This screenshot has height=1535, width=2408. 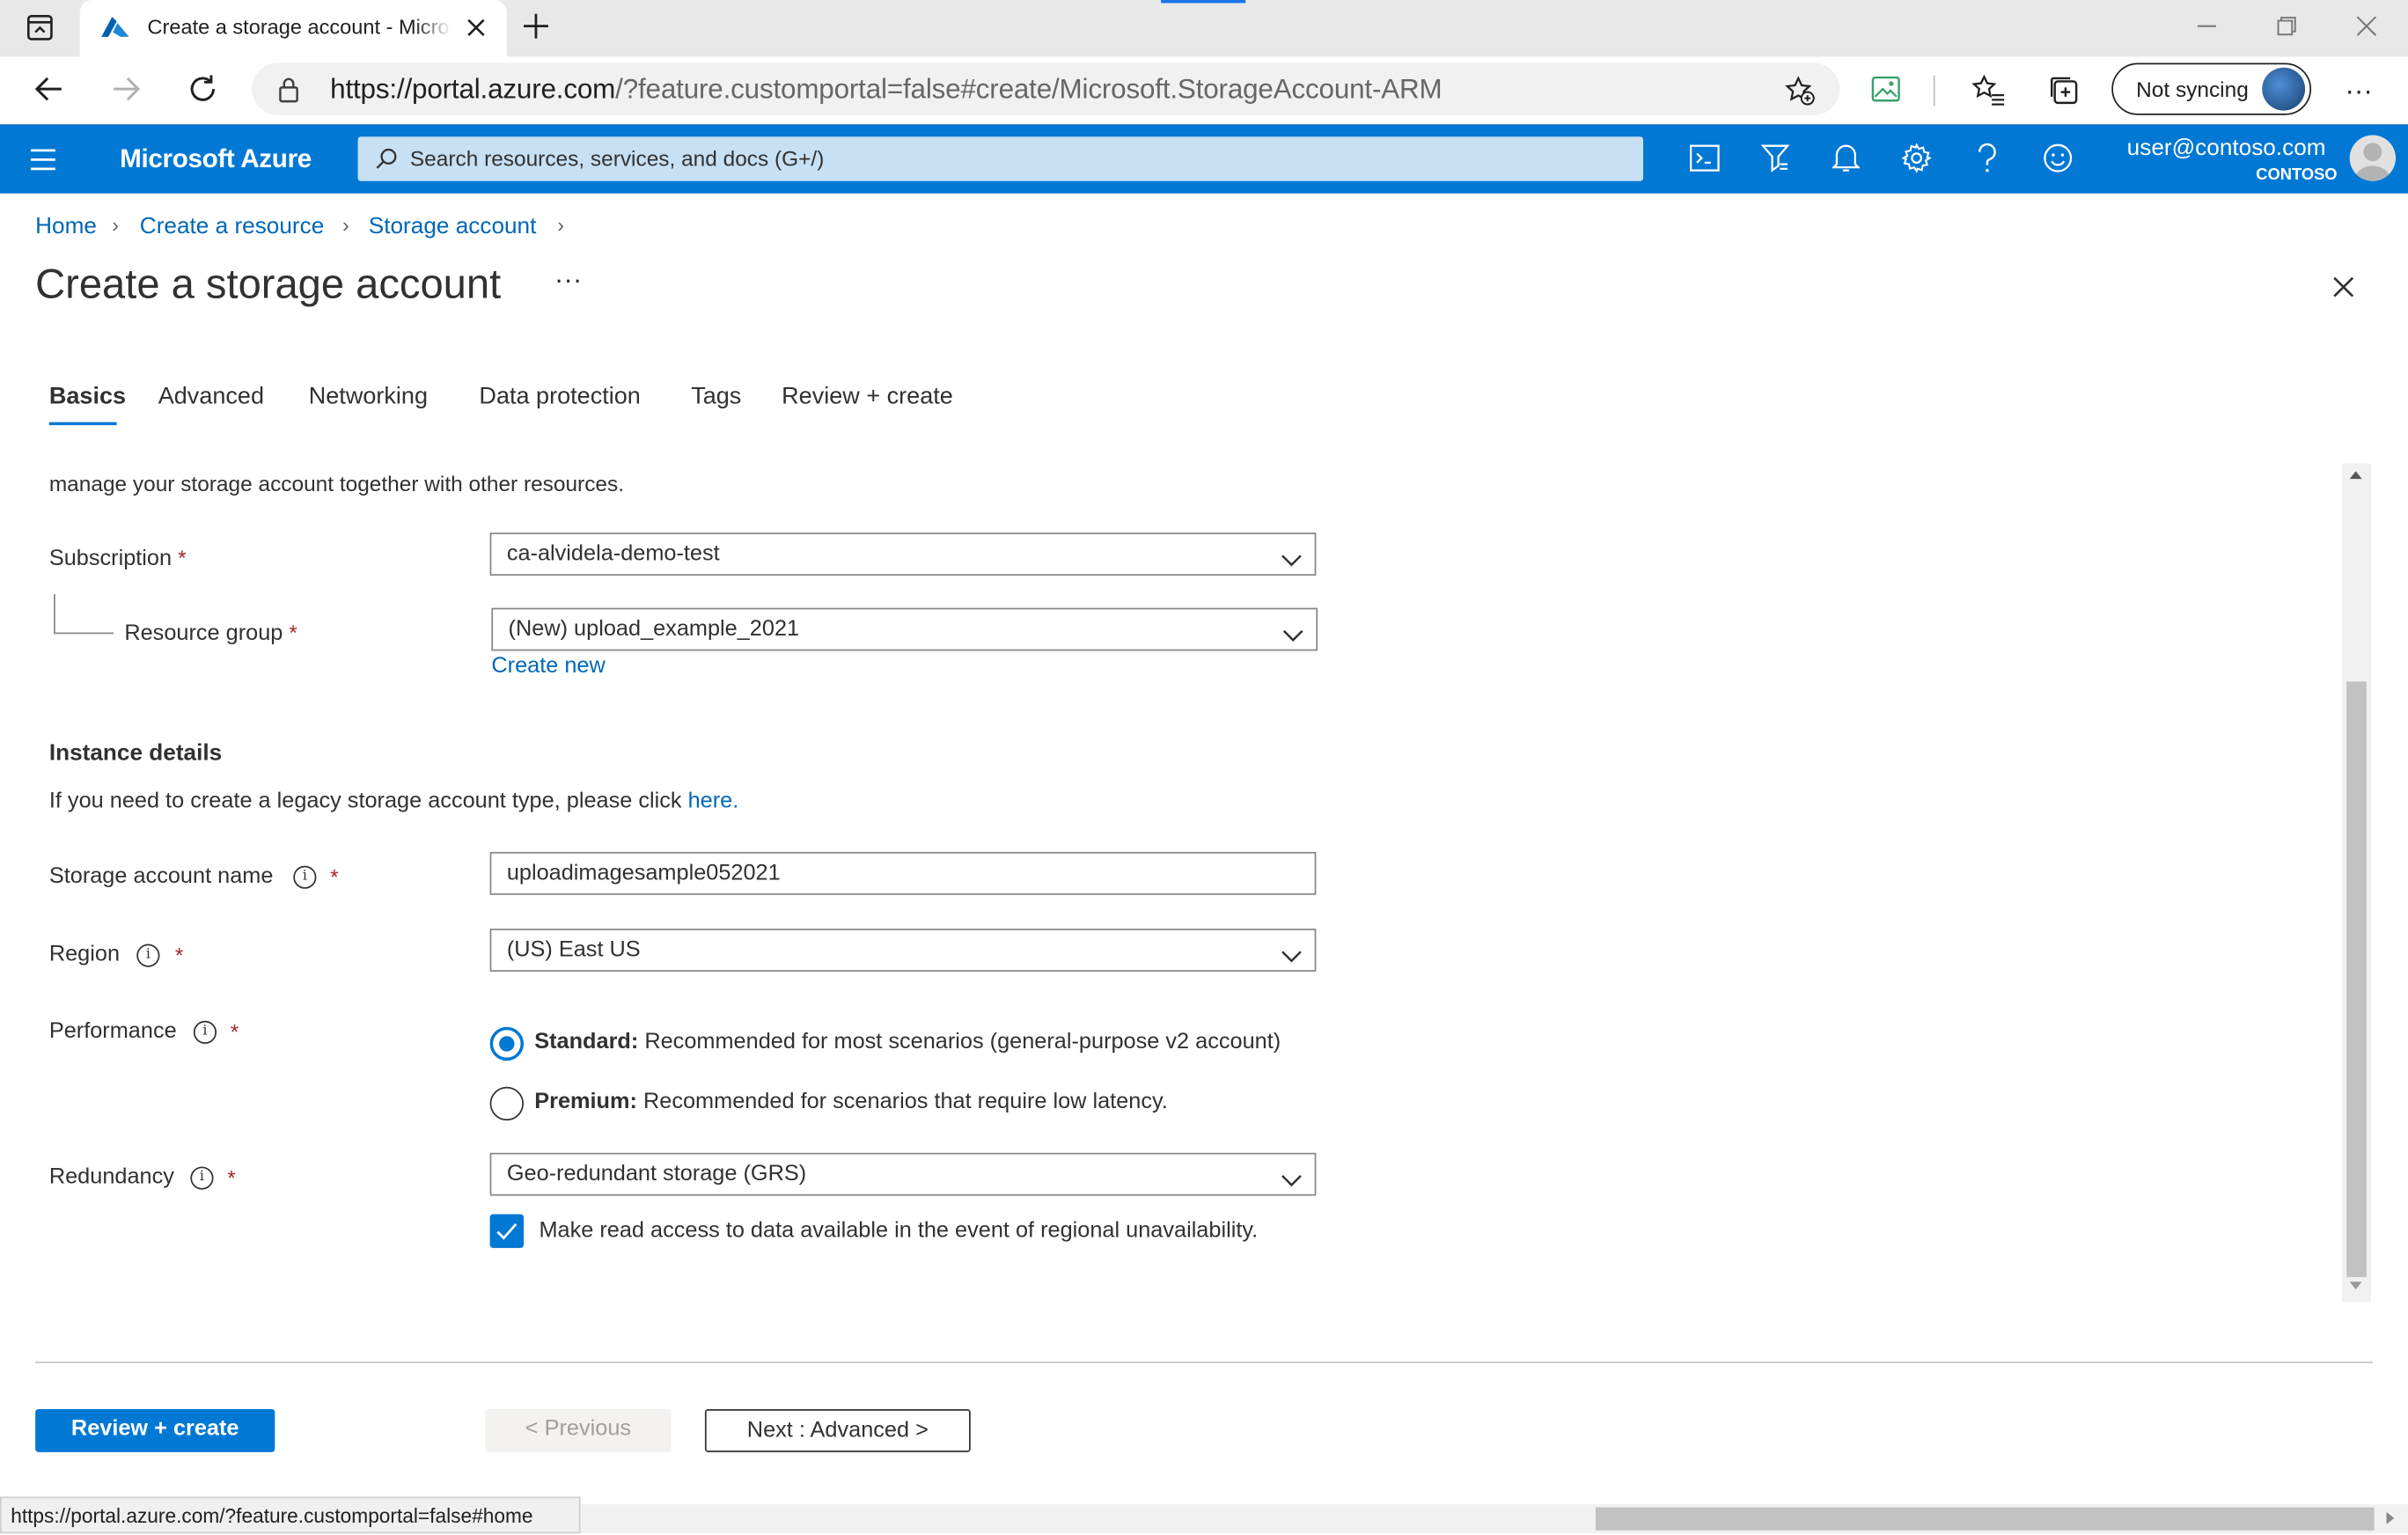 What do you see at coordinates (713, 801) in the screenshot?
I see `legacy-here-link: here.` at bounding box center [713, 801].